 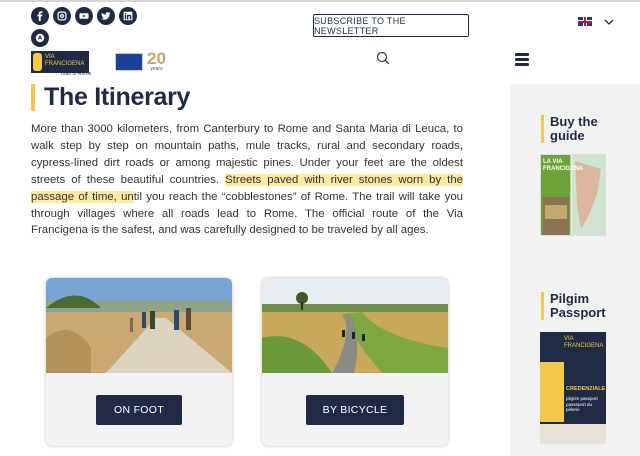 What do you see at coordinates (50, 57) in the screenshot?
I see `logo-line1: VIA` at bounding box center [50, 57].